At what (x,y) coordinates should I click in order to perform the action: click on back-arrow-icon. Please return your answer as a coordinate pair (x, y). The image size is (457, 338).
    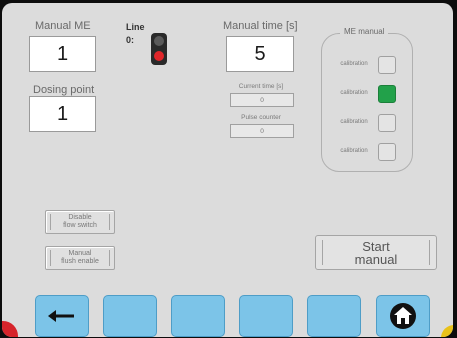
    Looking at the image, I should click on (61, 316).